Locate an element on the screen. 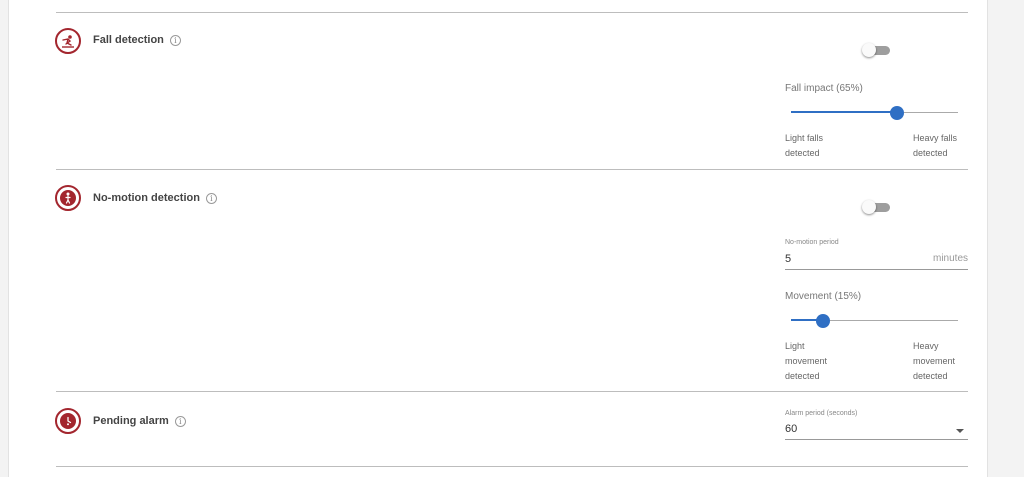 Image resolution: width=1024 pixels, height=477 pixels. movement-min-label: Light movement detected is located at coordinates (806, 361).